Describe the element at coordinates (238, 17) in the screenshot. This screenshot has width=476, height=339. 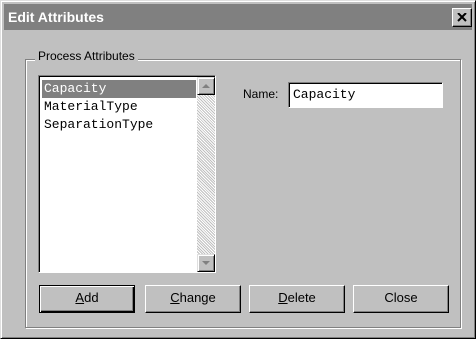
I see `title-bar: Edit Attributes` at that location.